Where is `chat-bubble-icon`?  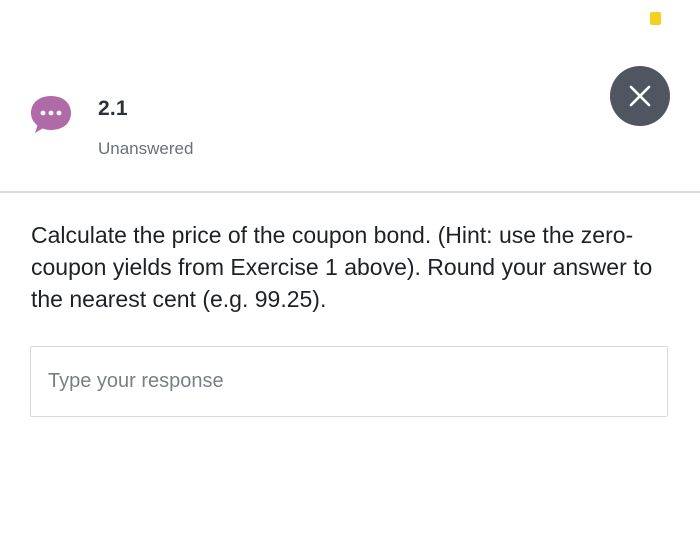
chat-bubble-icon is located at coordinates (51, 115).